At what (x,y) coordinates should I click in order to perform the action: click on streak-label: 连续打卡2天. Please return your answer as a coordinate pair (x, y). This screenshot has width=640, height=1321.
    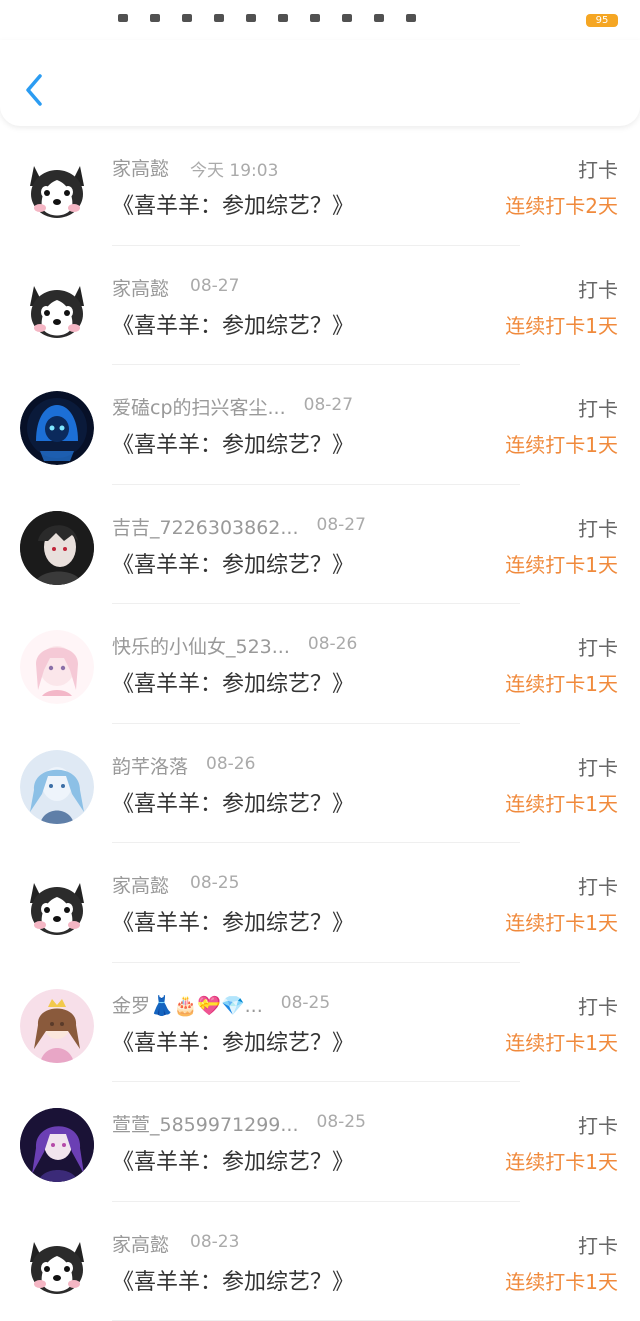
    Looking at the image, I should click on (561, 204).